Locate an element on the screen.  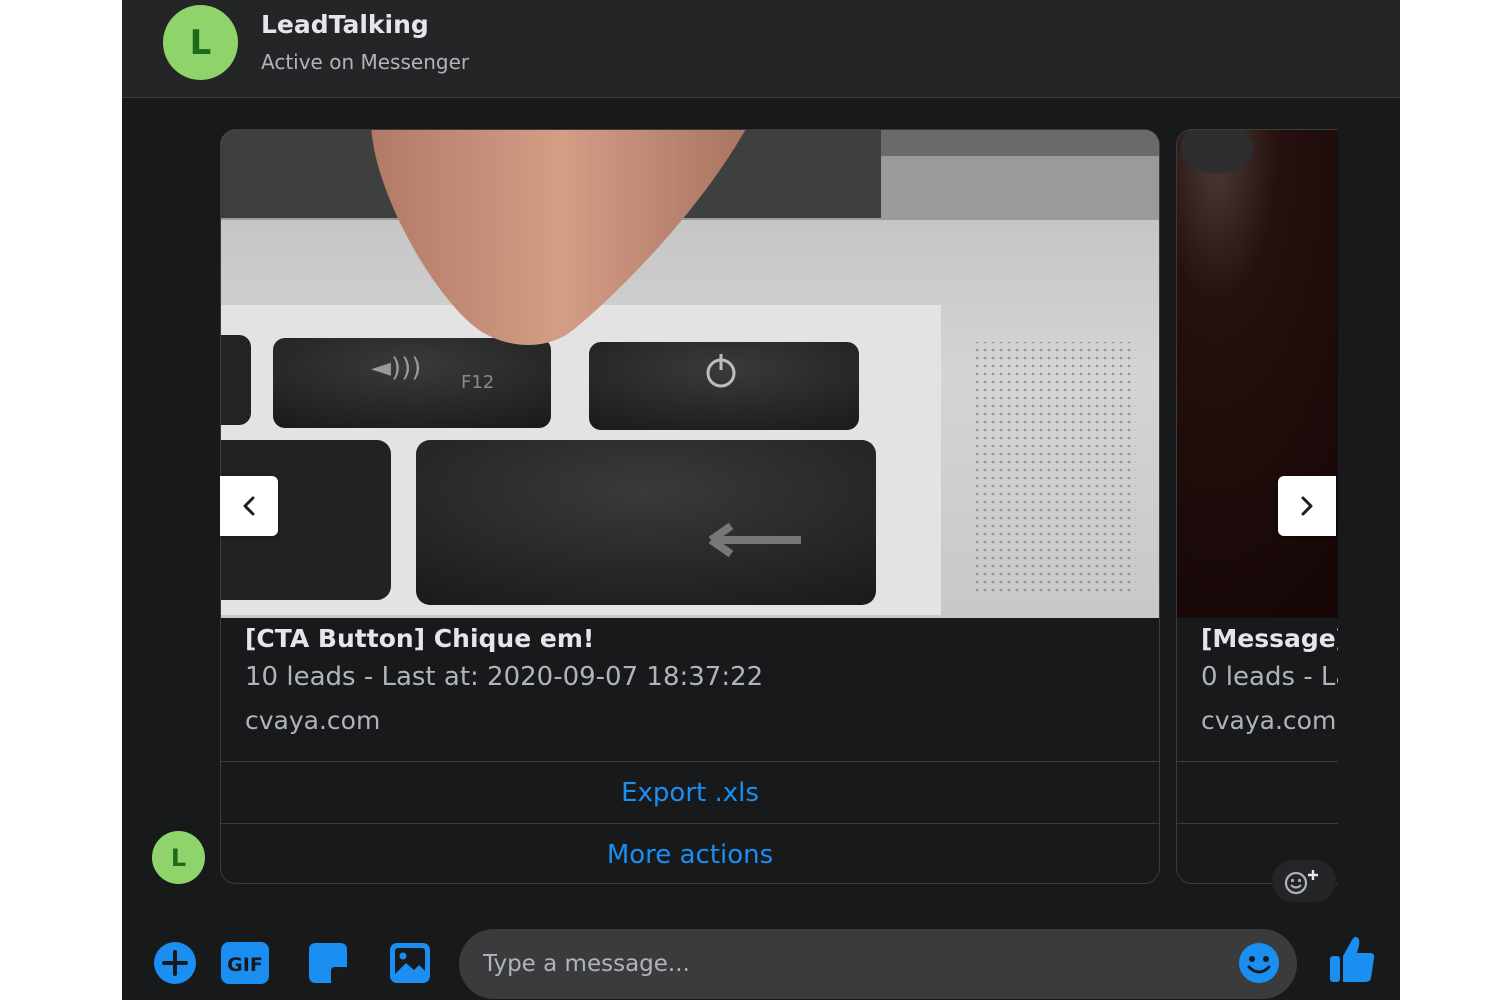
card-image is located at coordinates (1257, 374).